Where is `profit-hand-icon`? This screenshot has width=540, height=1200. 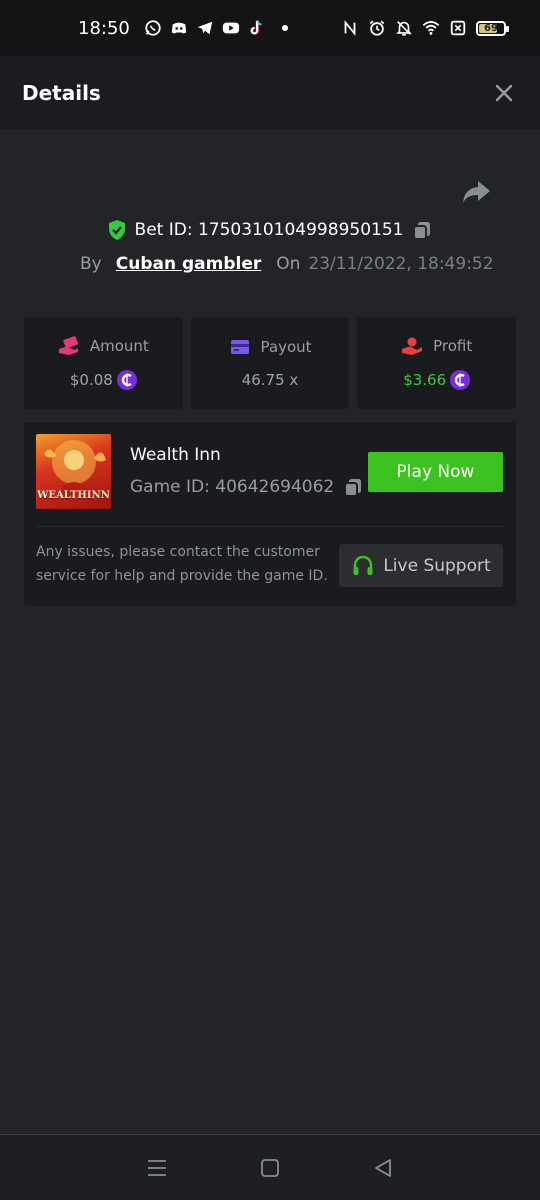
profit-hand-icon is located at coordinates (412, 346).